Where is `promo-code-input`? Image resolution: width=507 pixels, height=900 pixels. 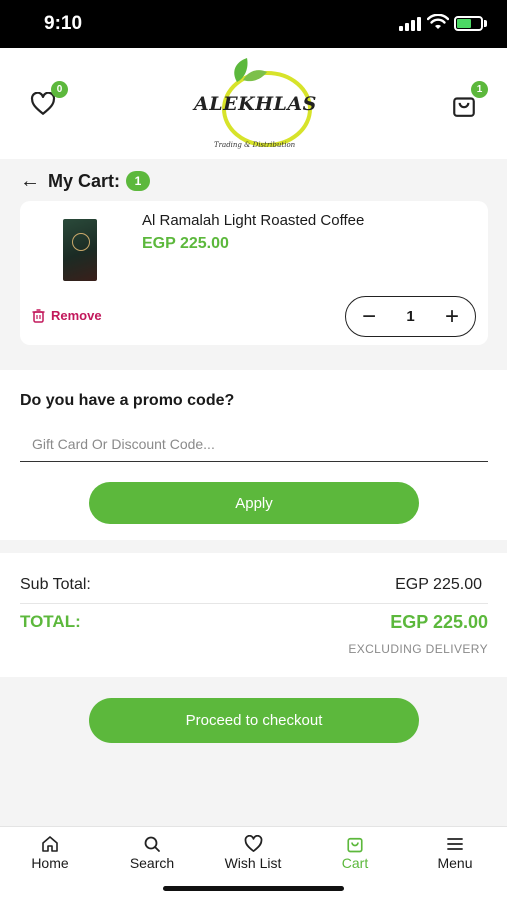
promo-code-input is located at coordinates (254, 444).